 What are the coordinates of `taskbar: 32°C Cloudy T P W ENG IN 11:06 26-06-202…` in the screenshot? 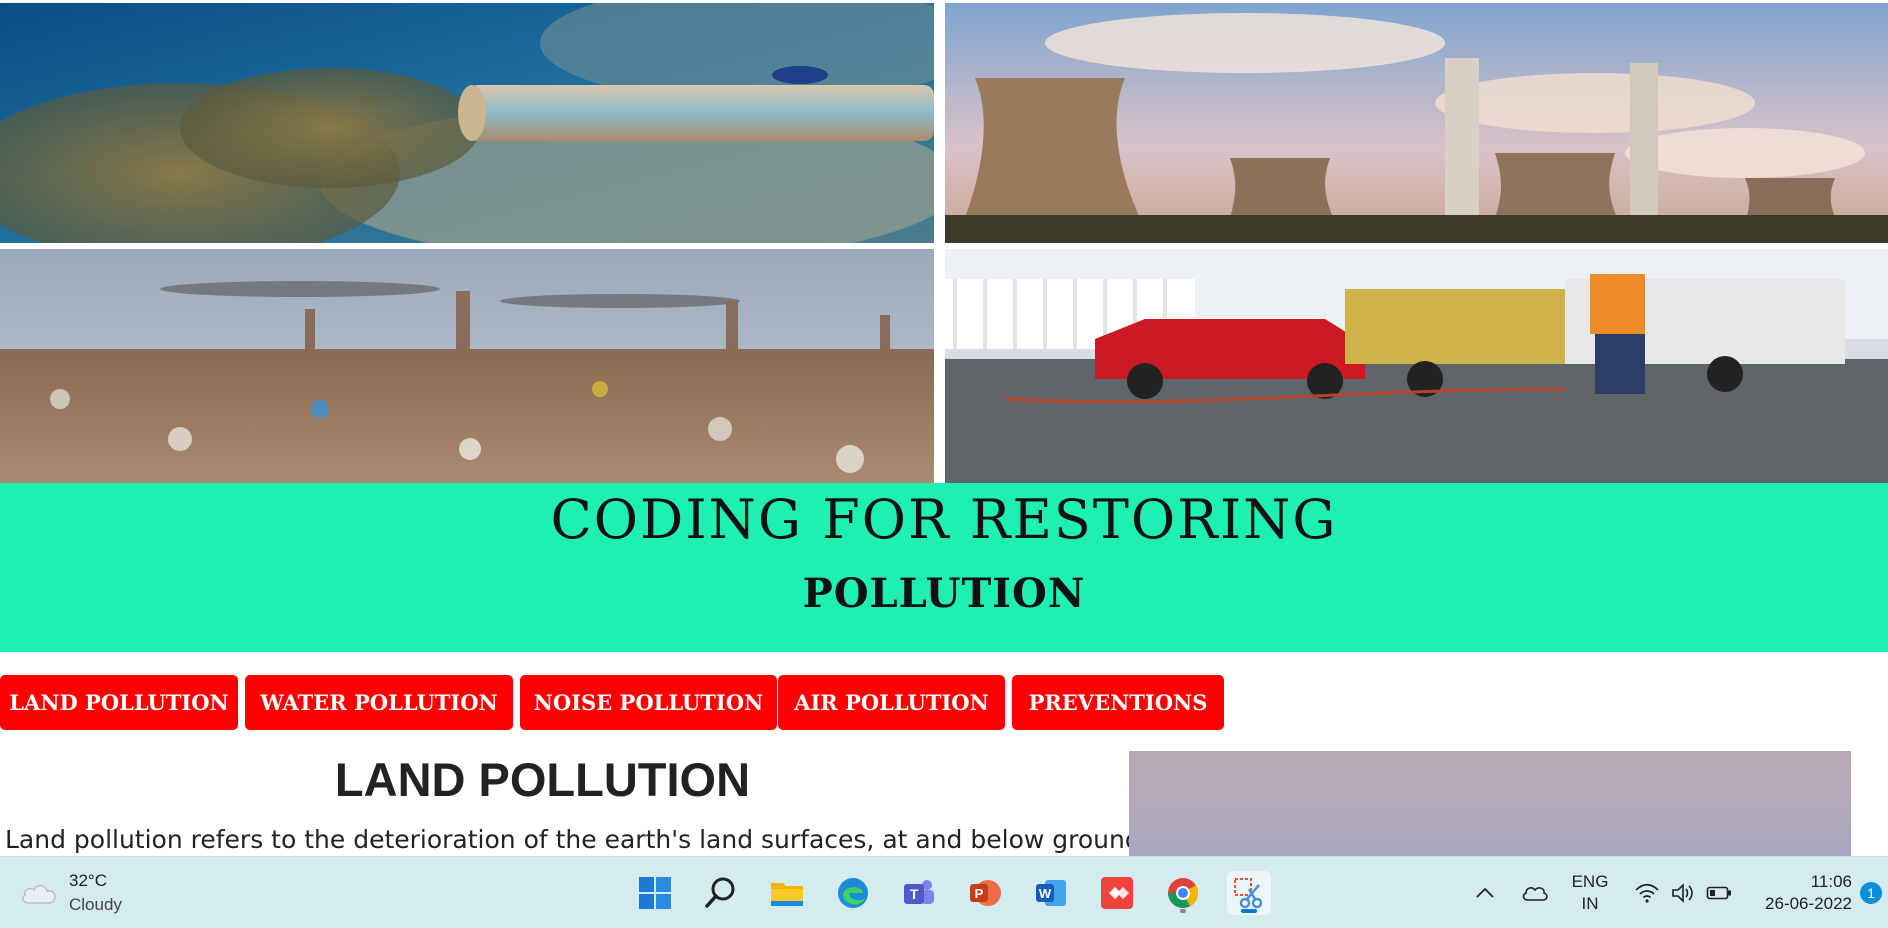 It's located at (944, 892).